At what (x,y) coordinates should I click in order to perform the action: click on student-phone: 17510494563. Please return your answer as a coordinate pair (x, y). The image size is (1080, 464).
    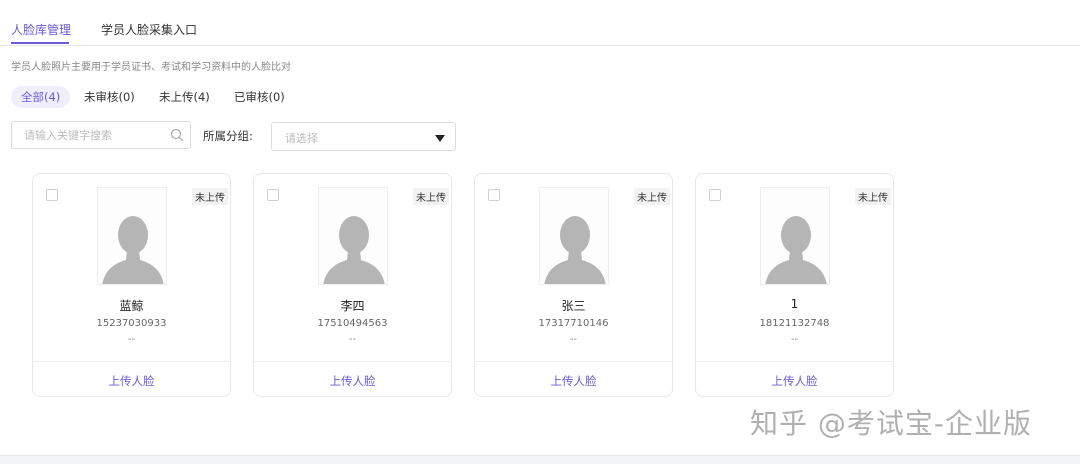
    Looking at the image, I should click on (352, 323).